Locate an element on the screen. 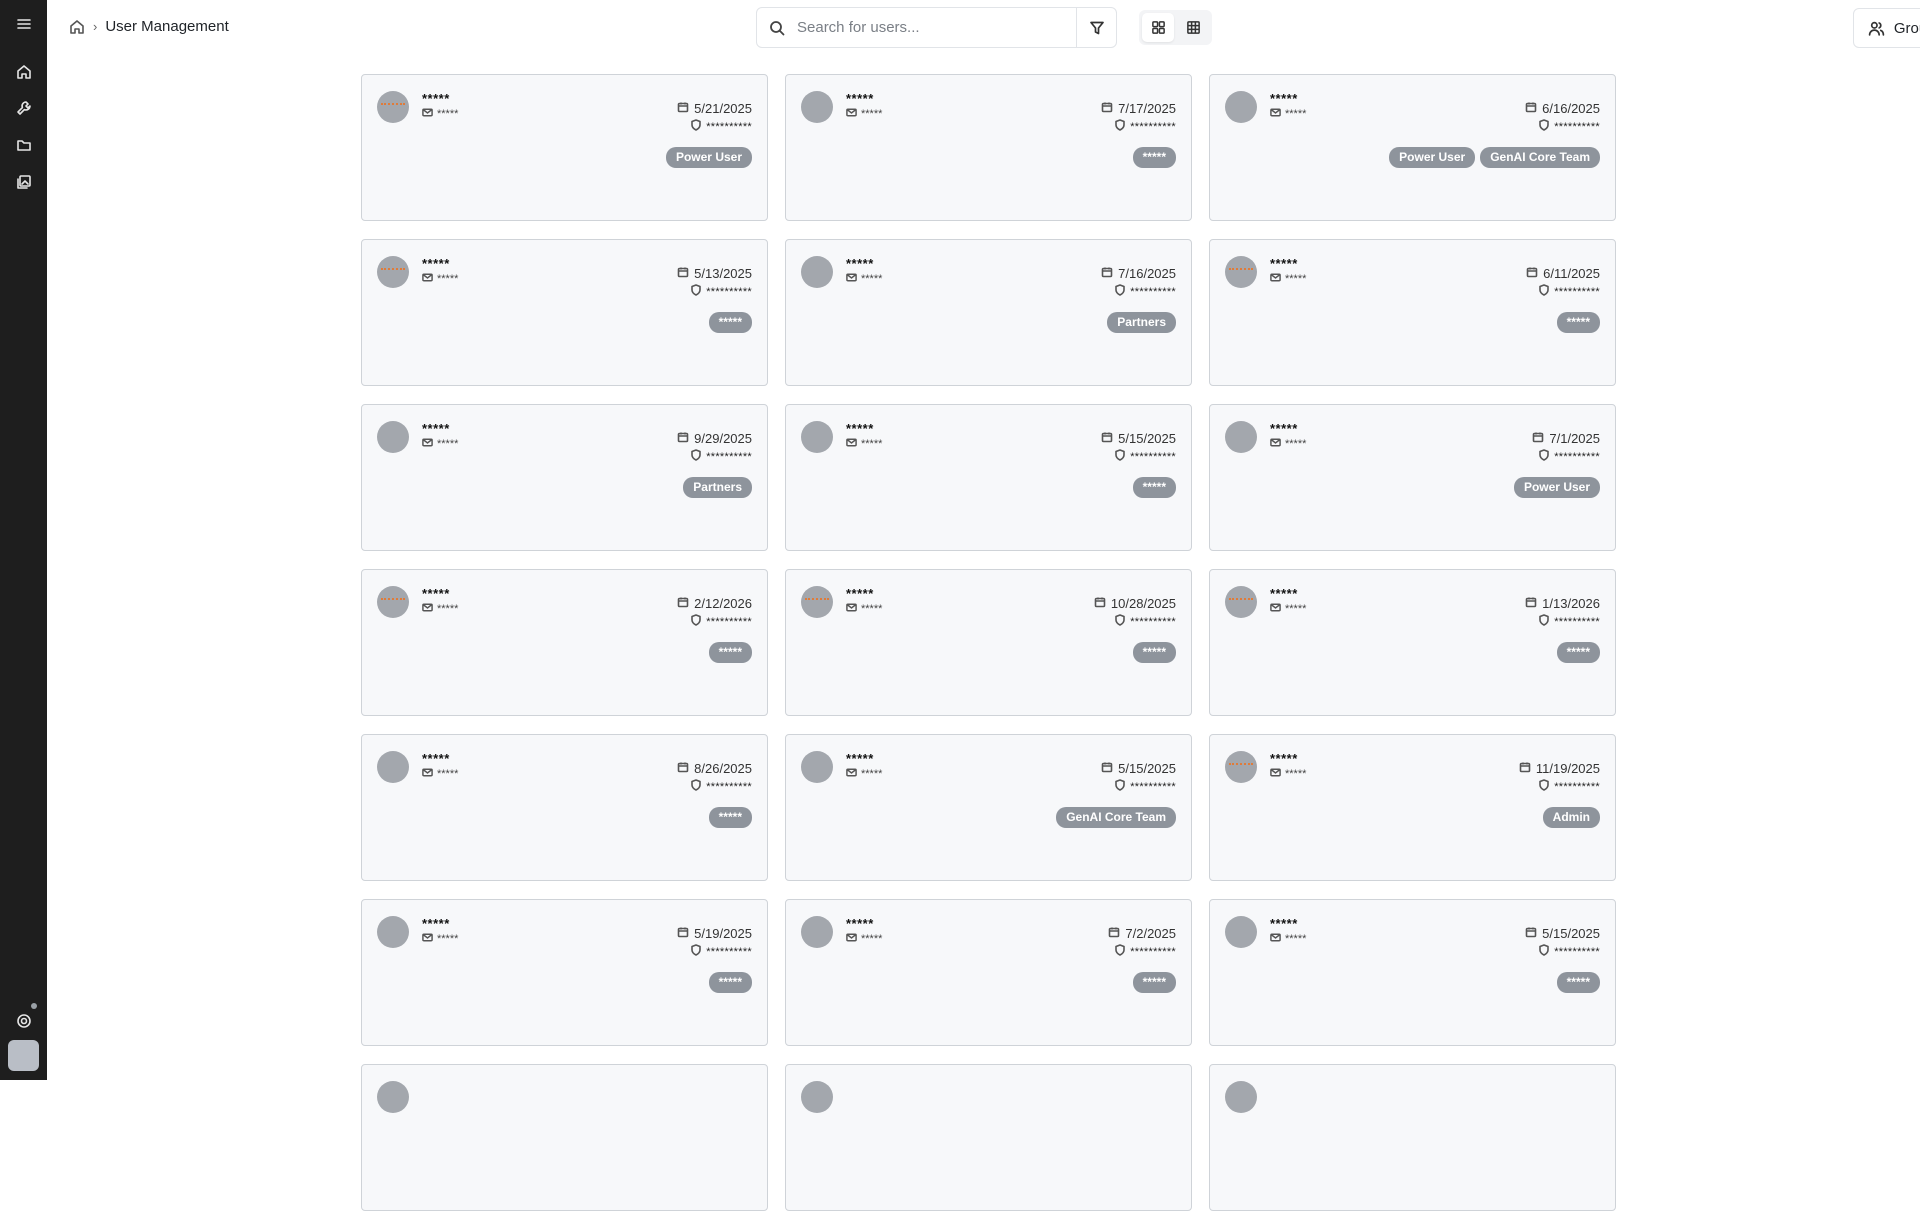 The width and height of the screenshot is (1920, 1211). groups-button: Groups is located at coordinates (1886, 28).